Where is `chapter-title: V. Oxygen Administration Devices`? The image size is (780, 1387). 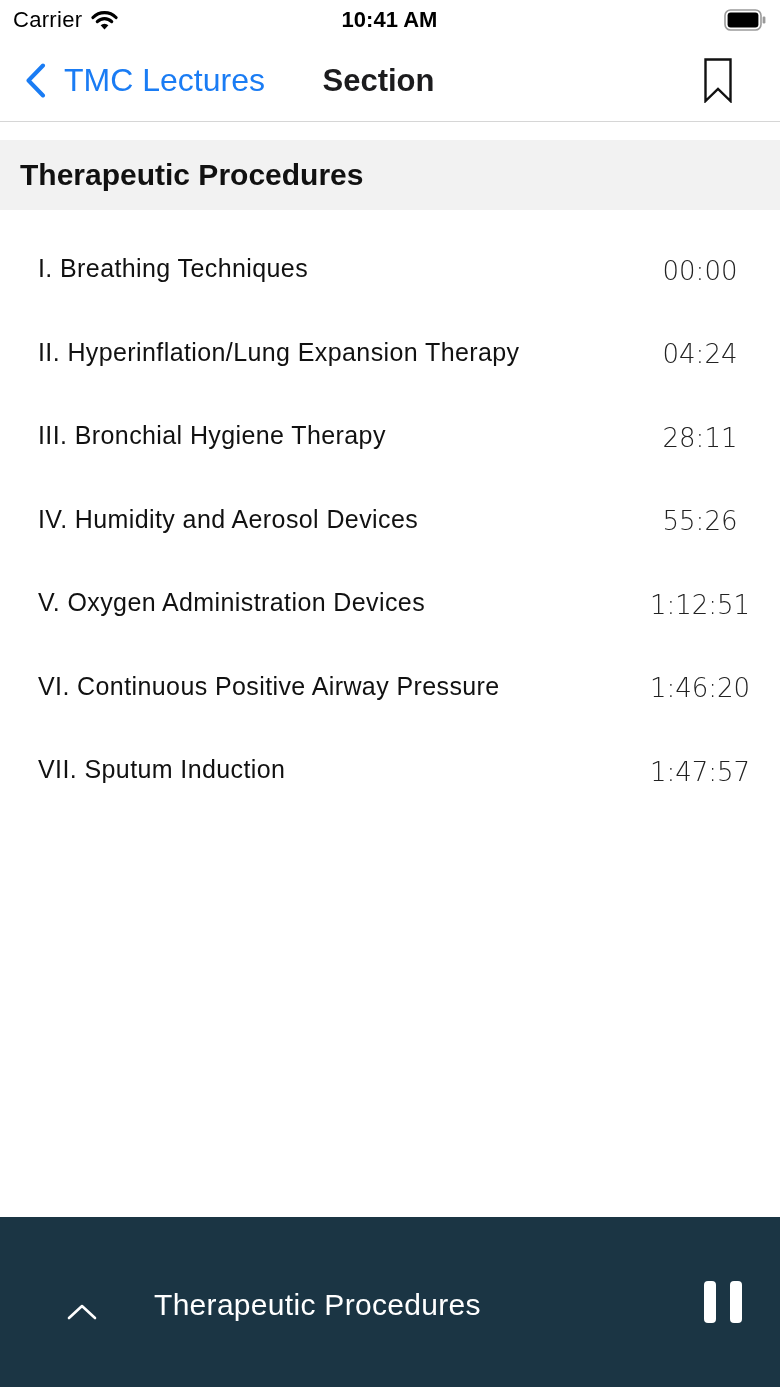 chapter-title: V. Oxygen Administration Devices is located at coordinates (339, 603).